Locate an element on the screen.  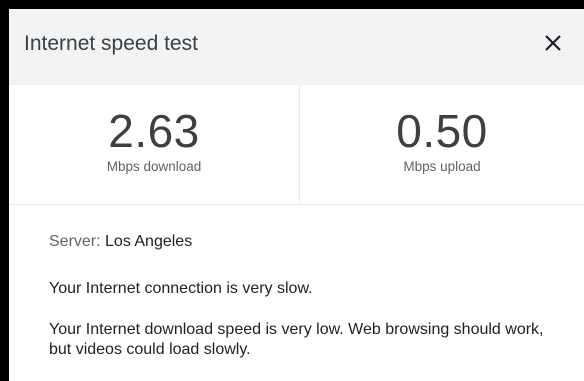
server-line: Server: Los Angeles is located at coordinates (120, 242).